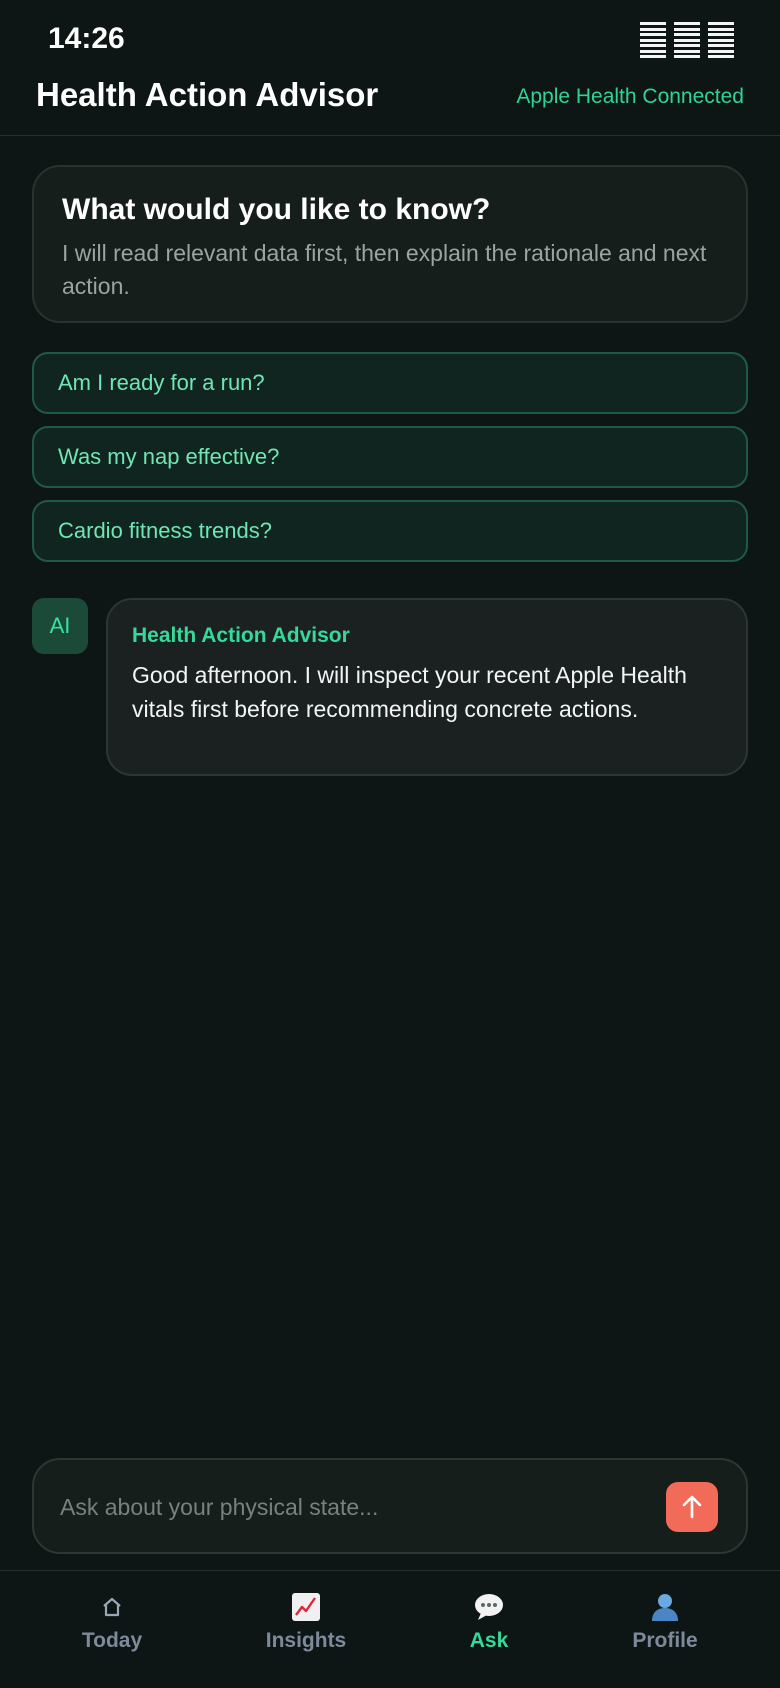  What do you see at coordinates (665, 1640) in the screenshot?
I see `tab-label: Profile` at bounding box center [665, 1640].